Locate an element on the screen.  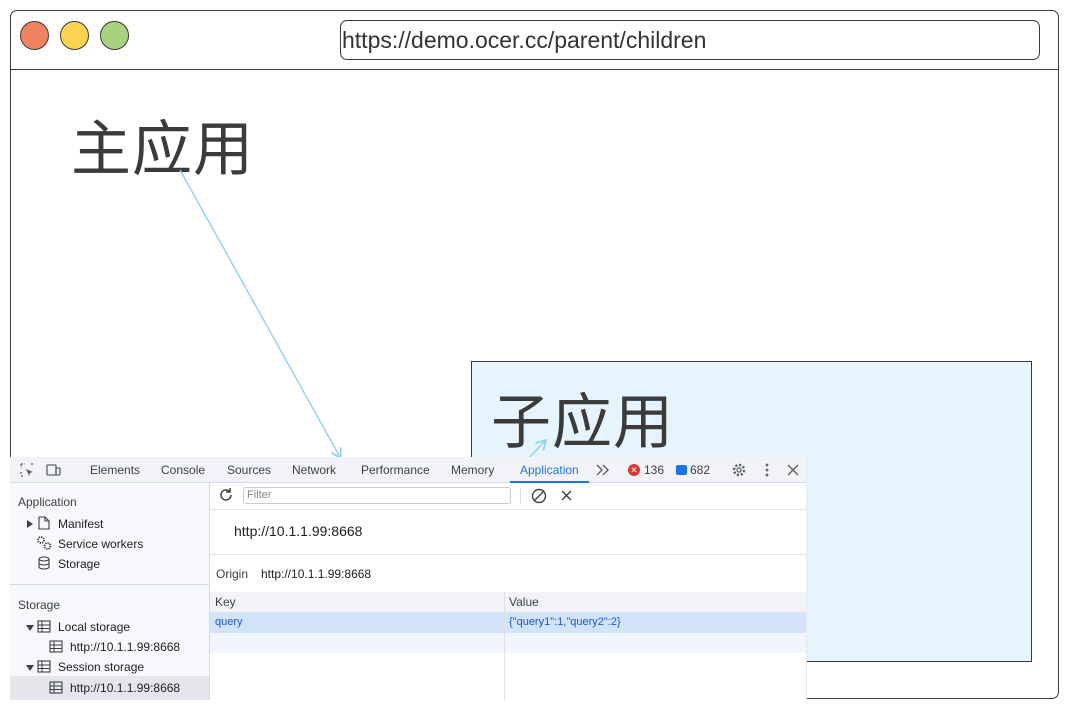
file-icon is located at coordinates (44, 523).